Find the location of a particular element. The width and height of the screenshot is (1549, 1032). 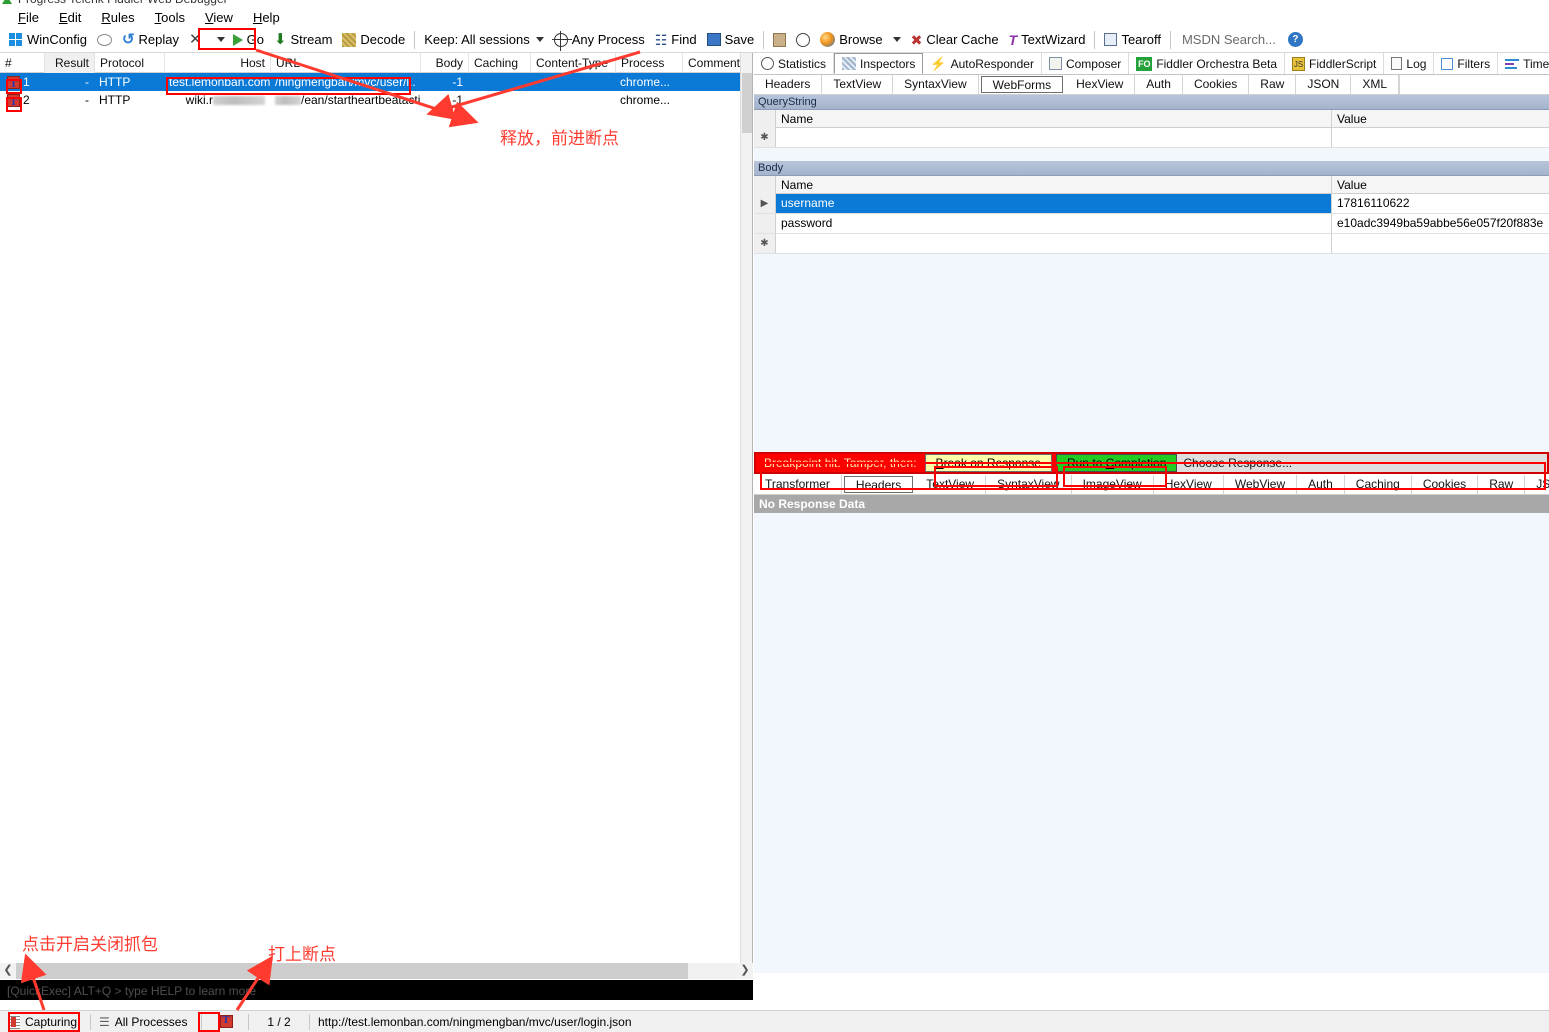

scrollbar-track is located at coordinates (376, 971).